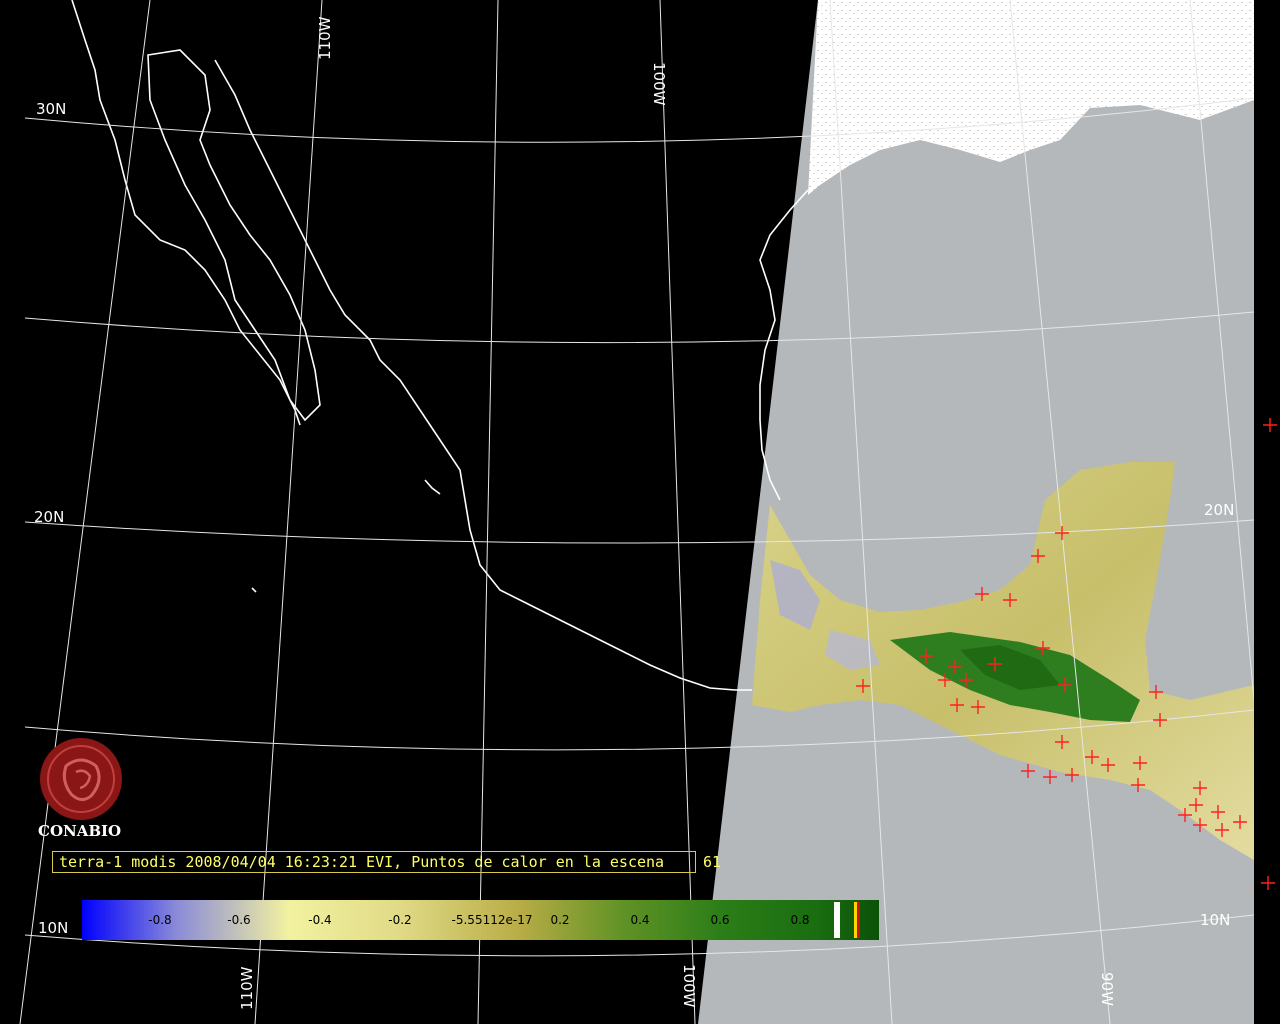  Describe the element at coordinates (159, 920) in the screenshot. I see `colorbar-tick-label: -0.8` at that location.